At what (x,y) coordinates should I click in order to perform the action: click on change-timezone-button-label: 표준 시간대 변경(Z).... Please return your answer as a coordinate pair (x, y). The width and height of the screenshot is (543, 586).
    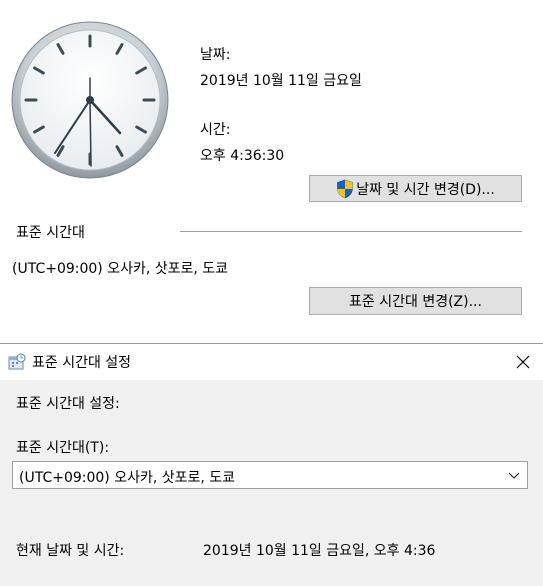
    Looking at the image, I should click on (415, 302).